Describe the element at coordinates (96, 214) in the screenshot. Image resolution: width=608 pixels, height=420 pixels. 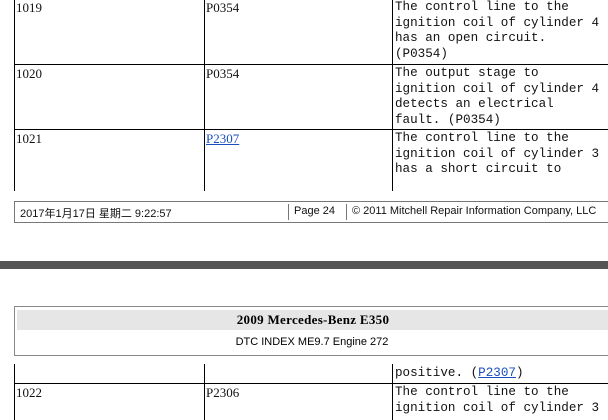
I see `footer-date: 2017年1月17日 星期二 9:22:57` at that location.